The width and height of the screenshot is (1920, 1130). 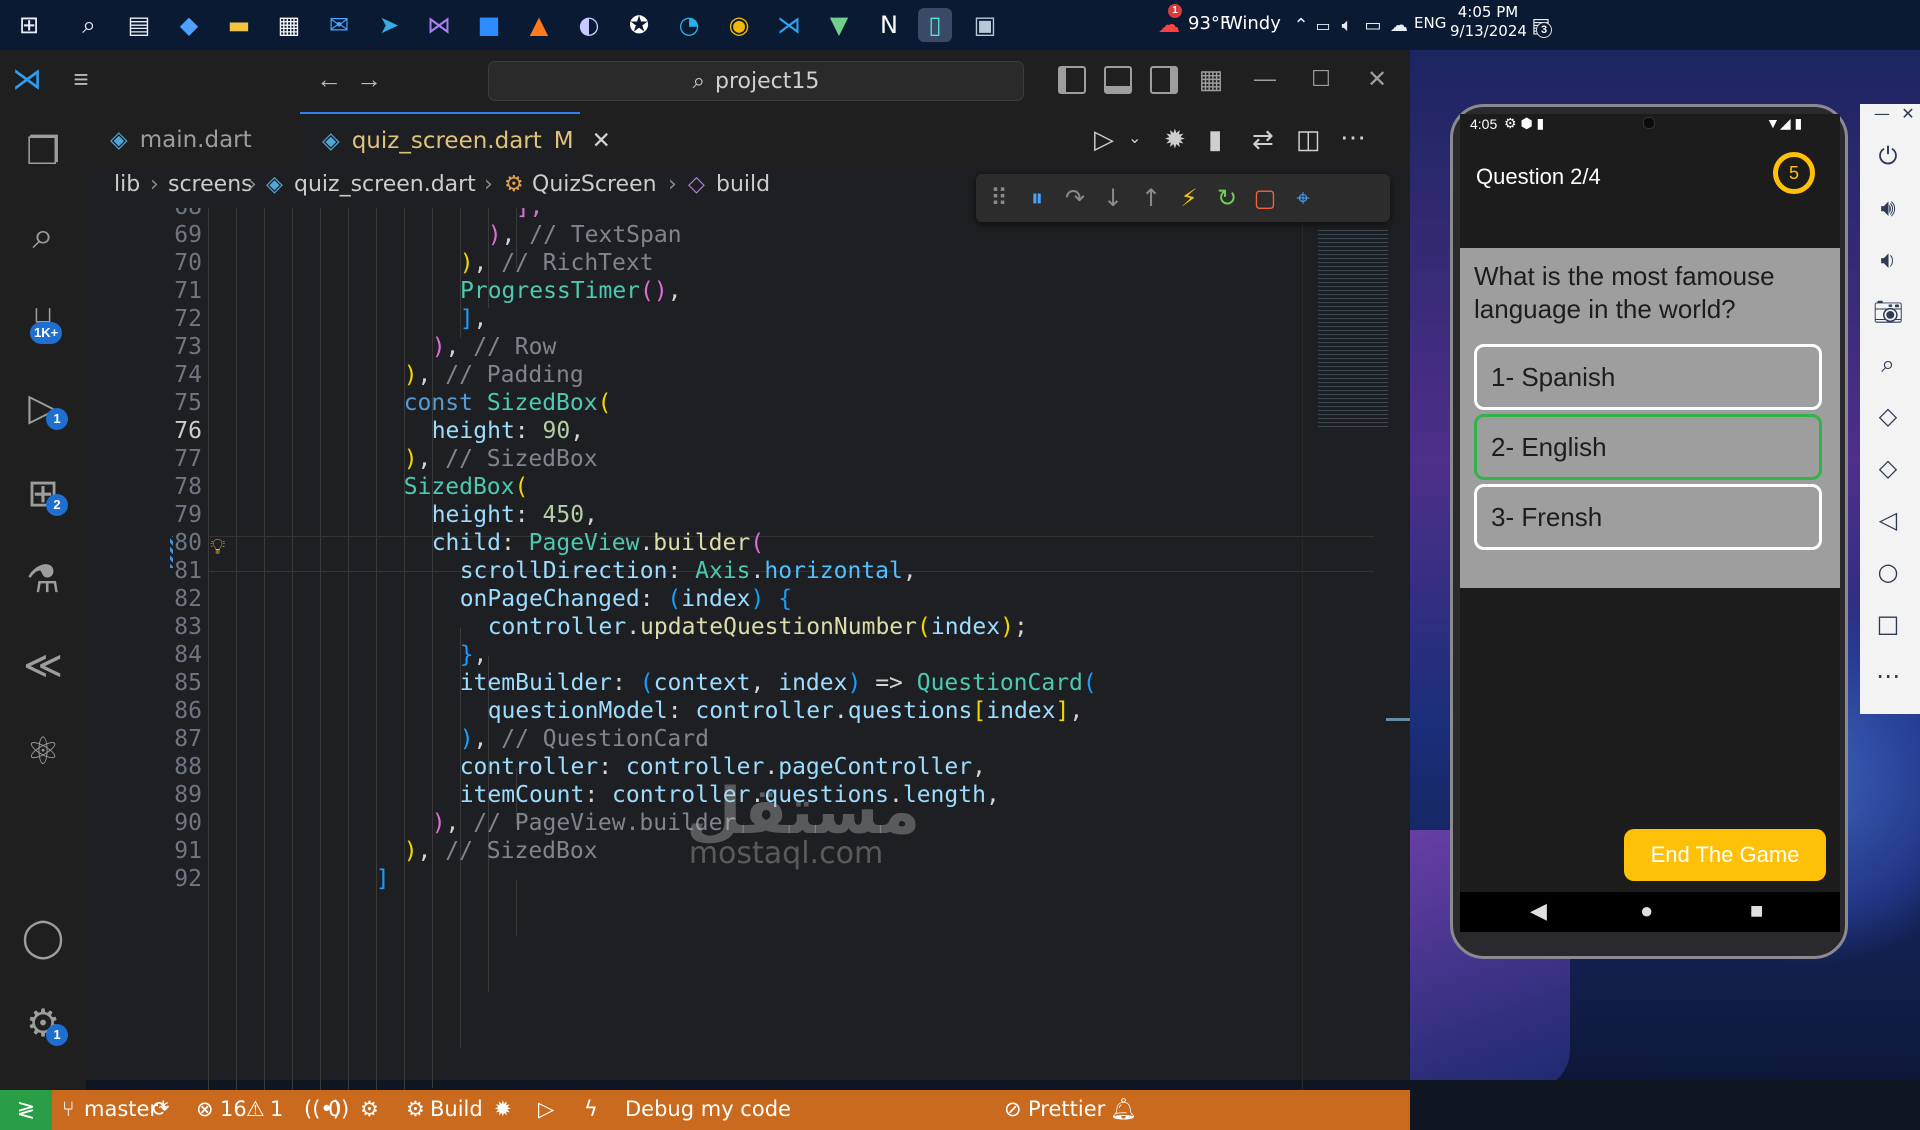 I want to click on flutter-icon: ≪, so click(x=43, y=665).